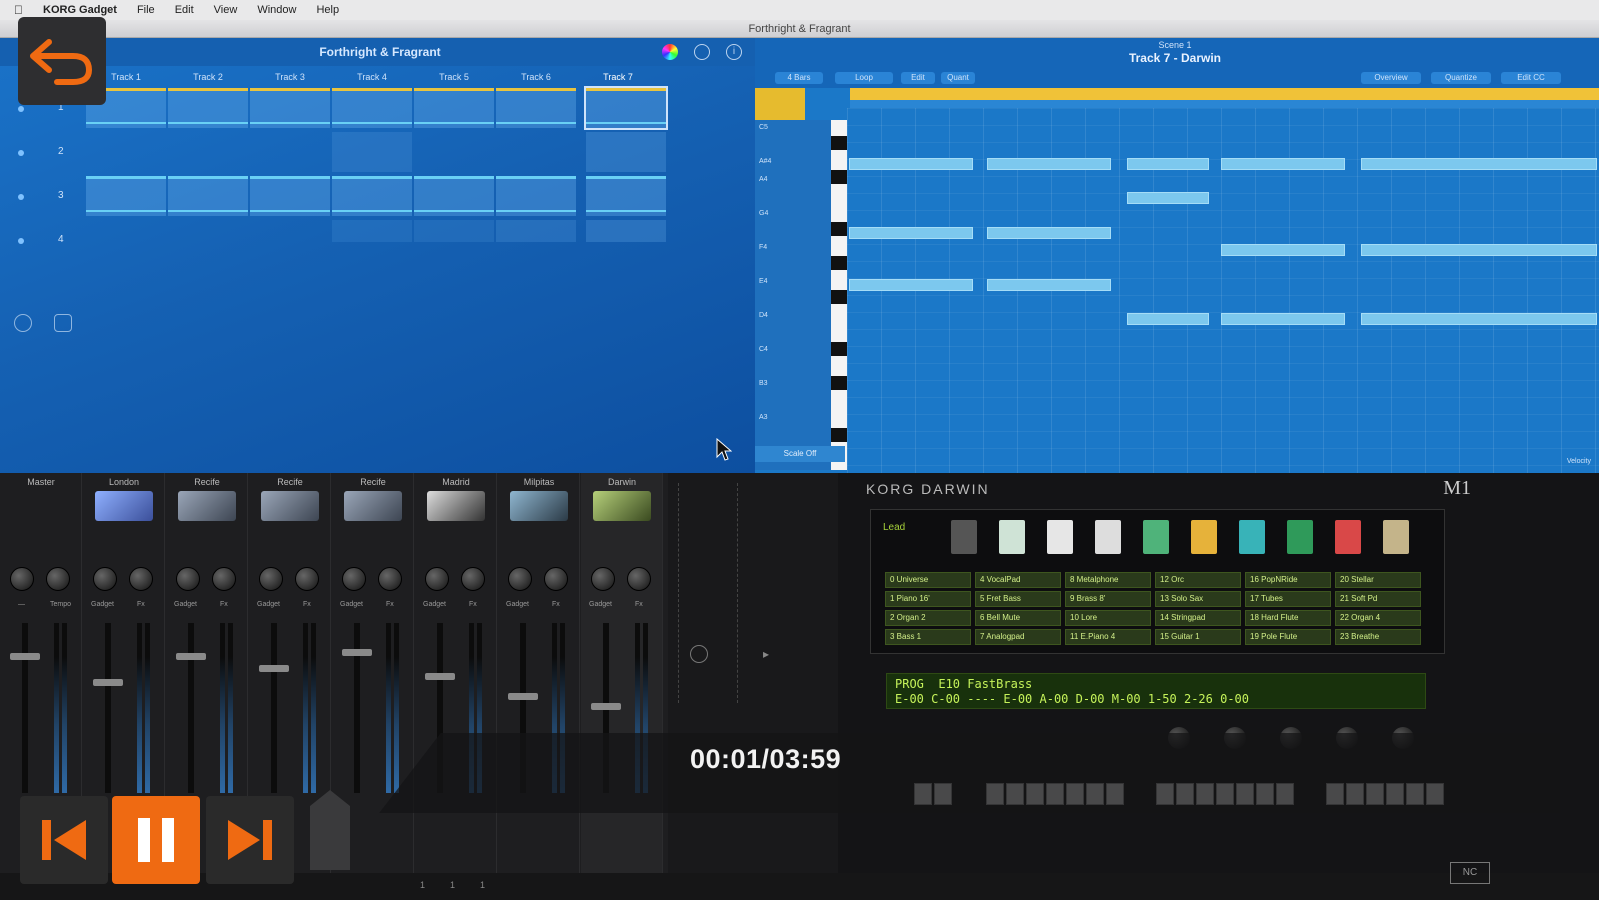 The height and width of the screenshot is (900, 1599). I want to click on globe-icon, so click(702, 52).